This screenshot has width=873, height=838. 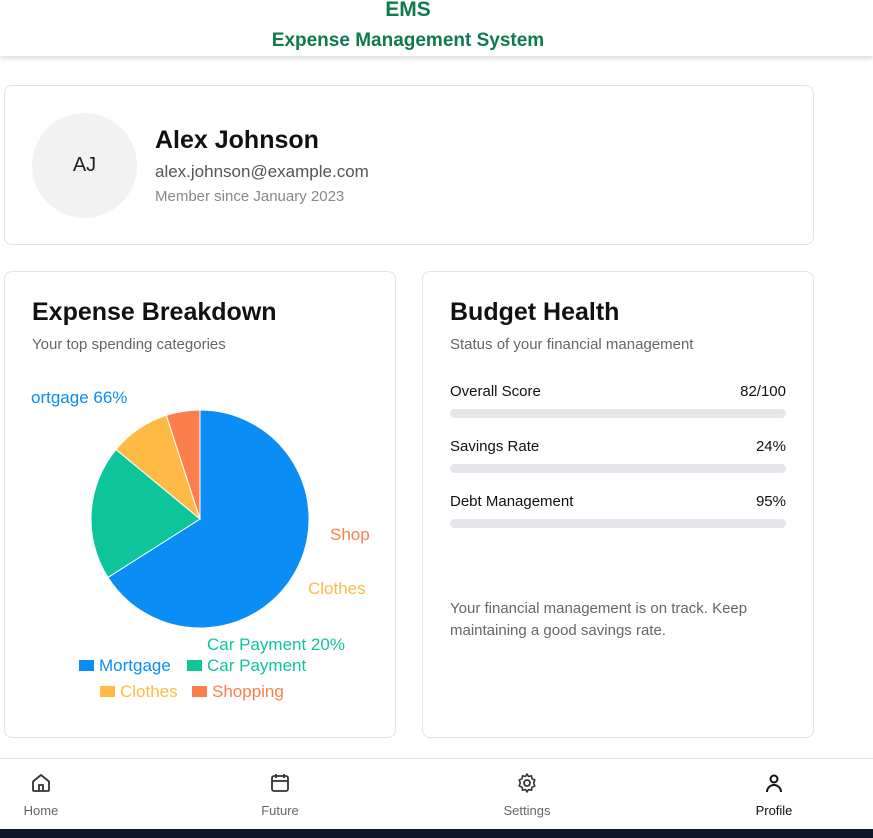 I want to click on budget-title: Budget Health, so click(x=535, y=312).